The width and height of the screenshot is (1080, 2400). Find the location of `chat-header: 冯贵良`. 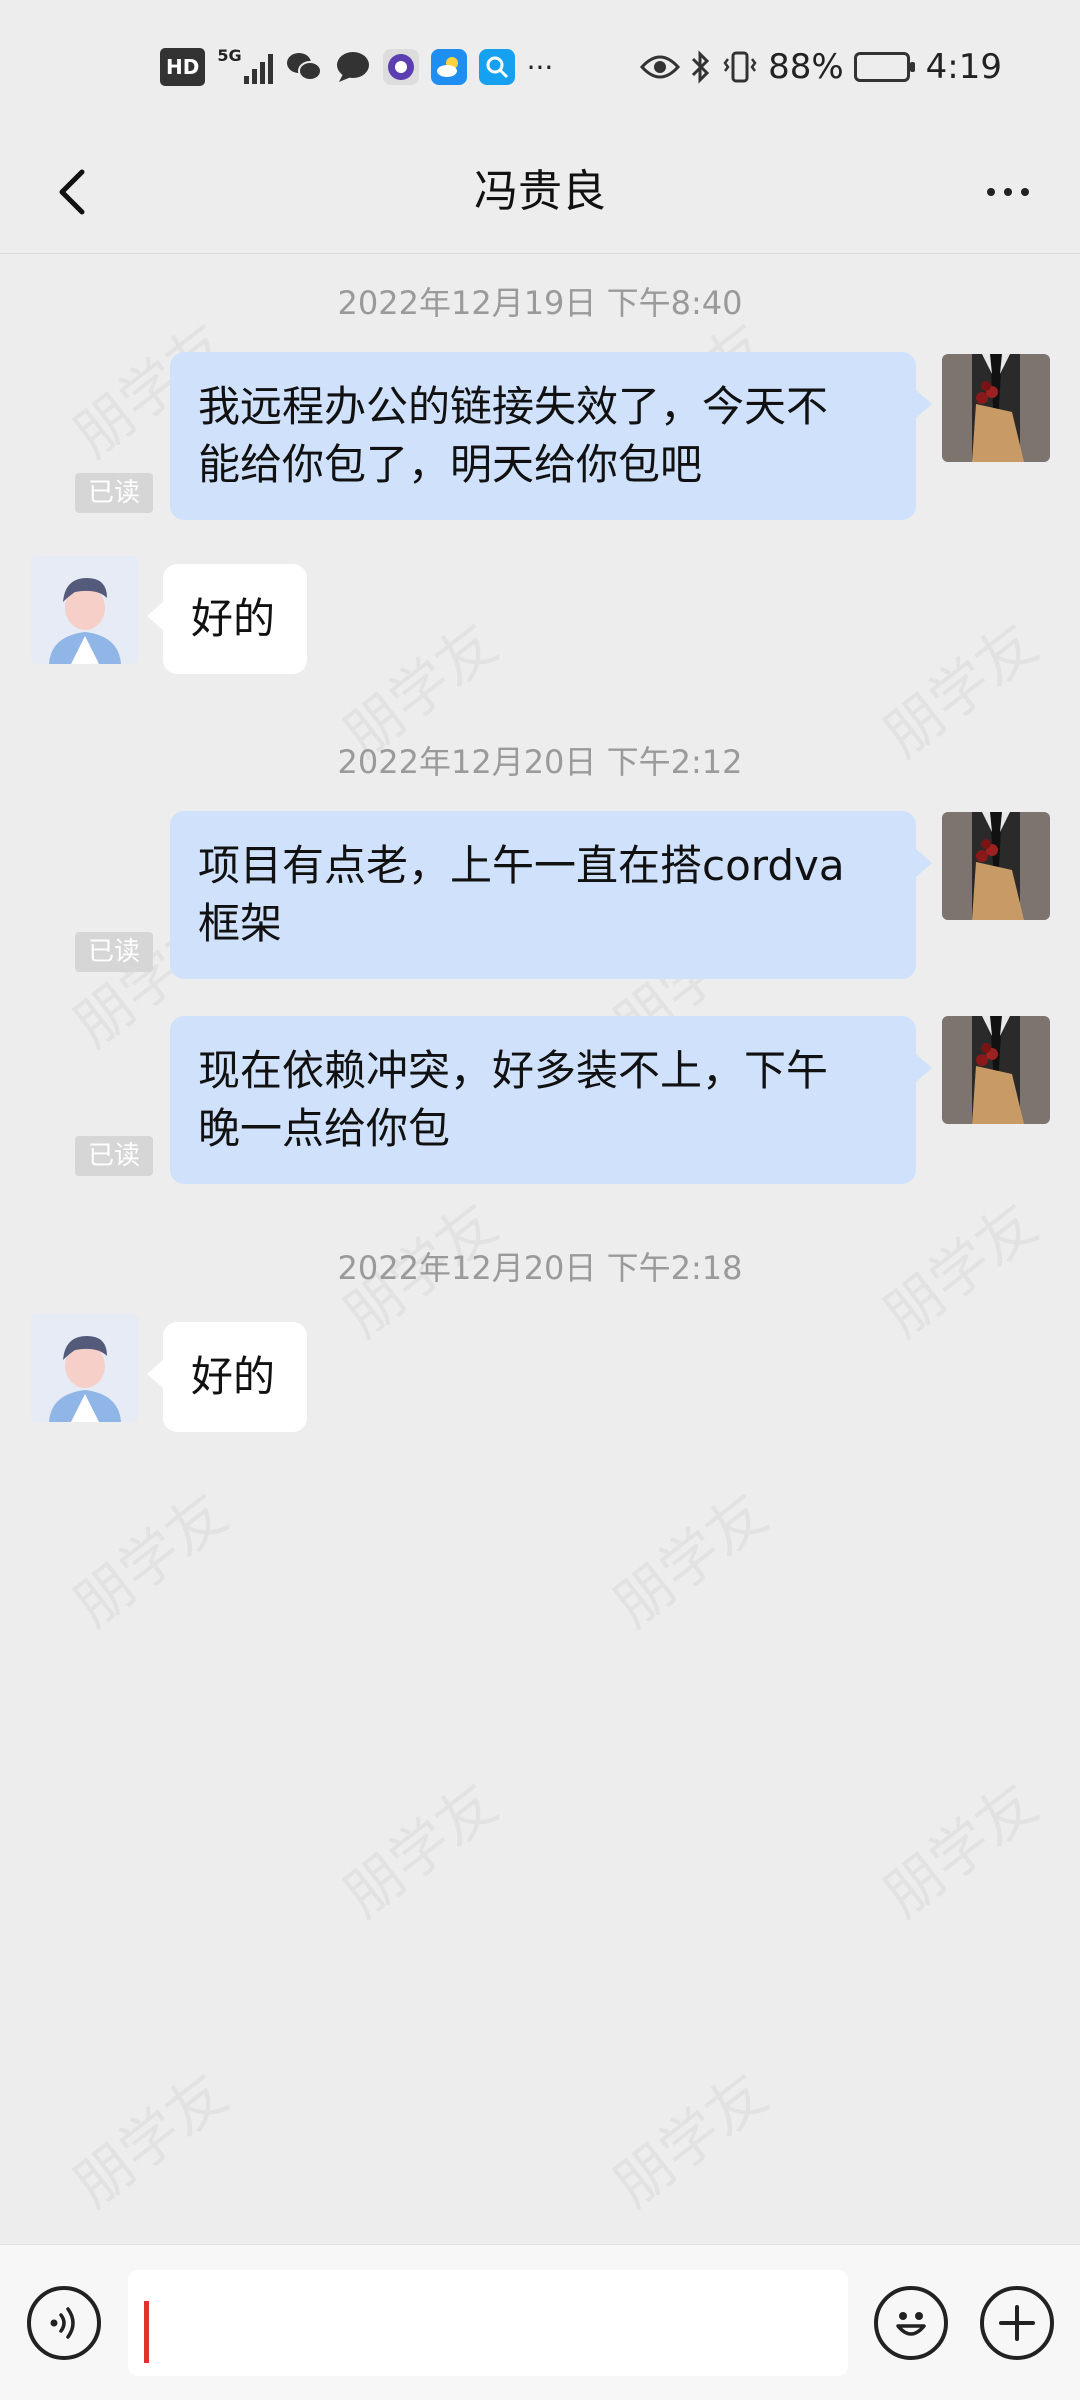

chat-header: 冯贵良 is located at coordinates (540, 192).